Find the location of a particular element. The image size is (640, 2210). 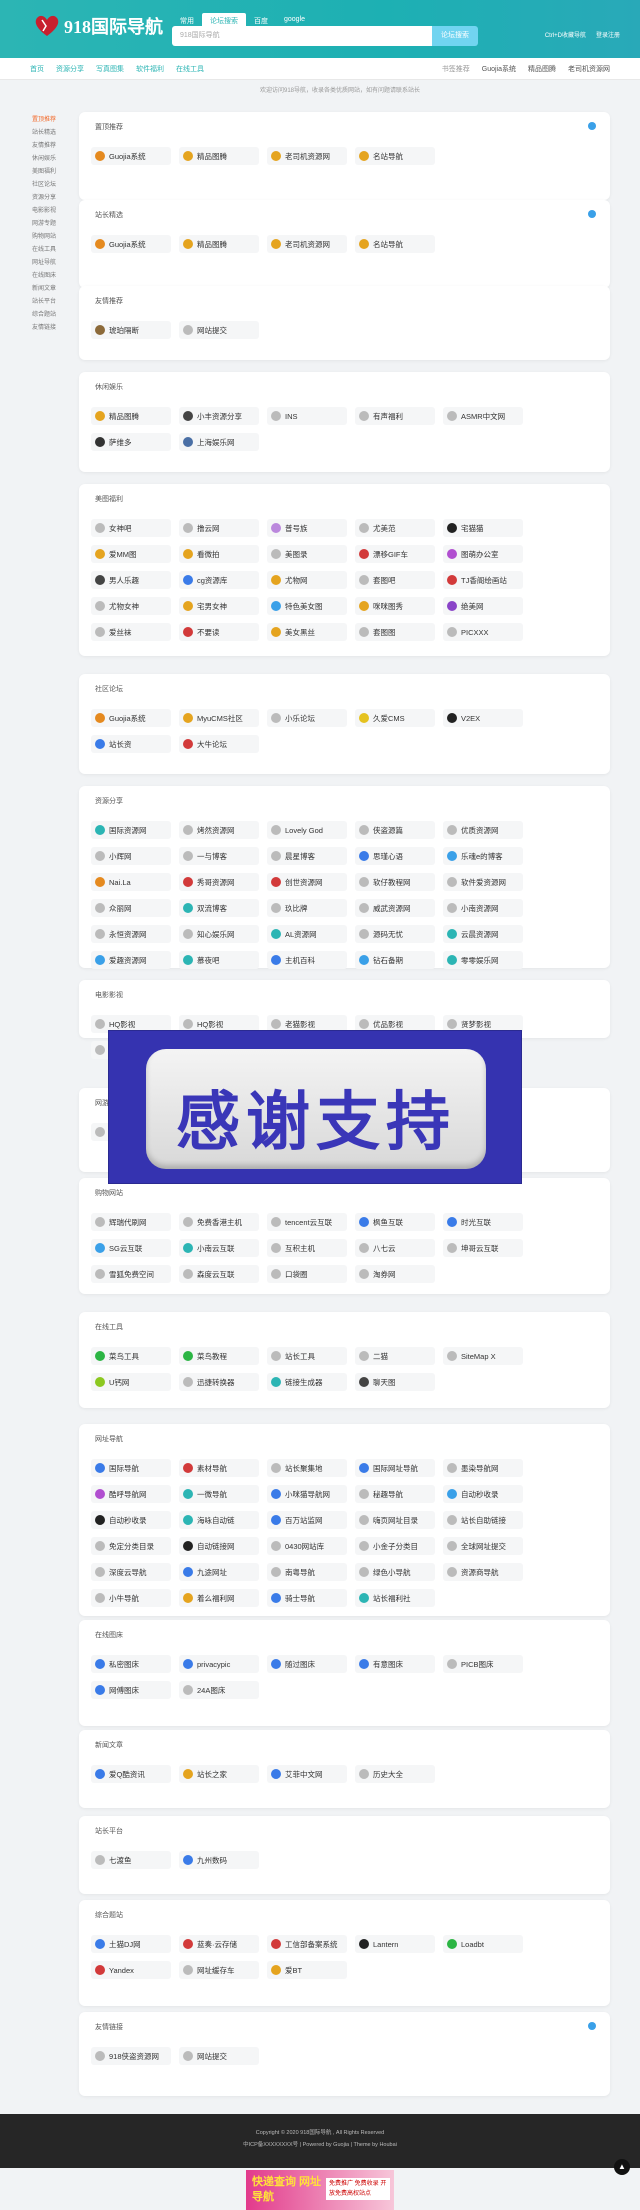

site-link: 慕夜吧 is located at coordinates (219, 960).